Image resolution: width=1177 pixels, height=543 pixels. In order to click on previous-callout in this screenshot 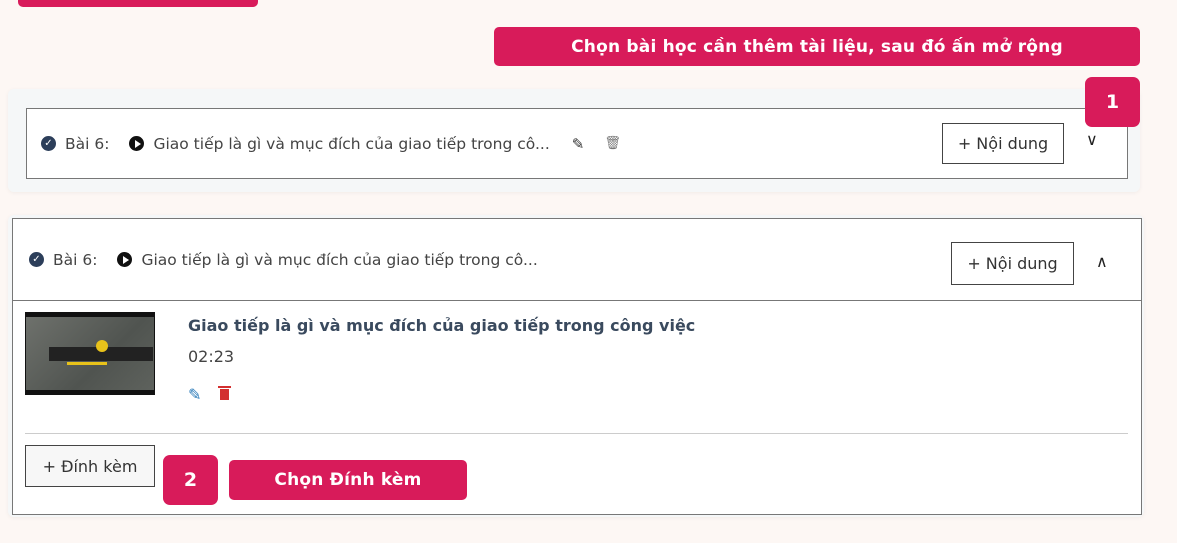, I will do `click(138, 3)`.